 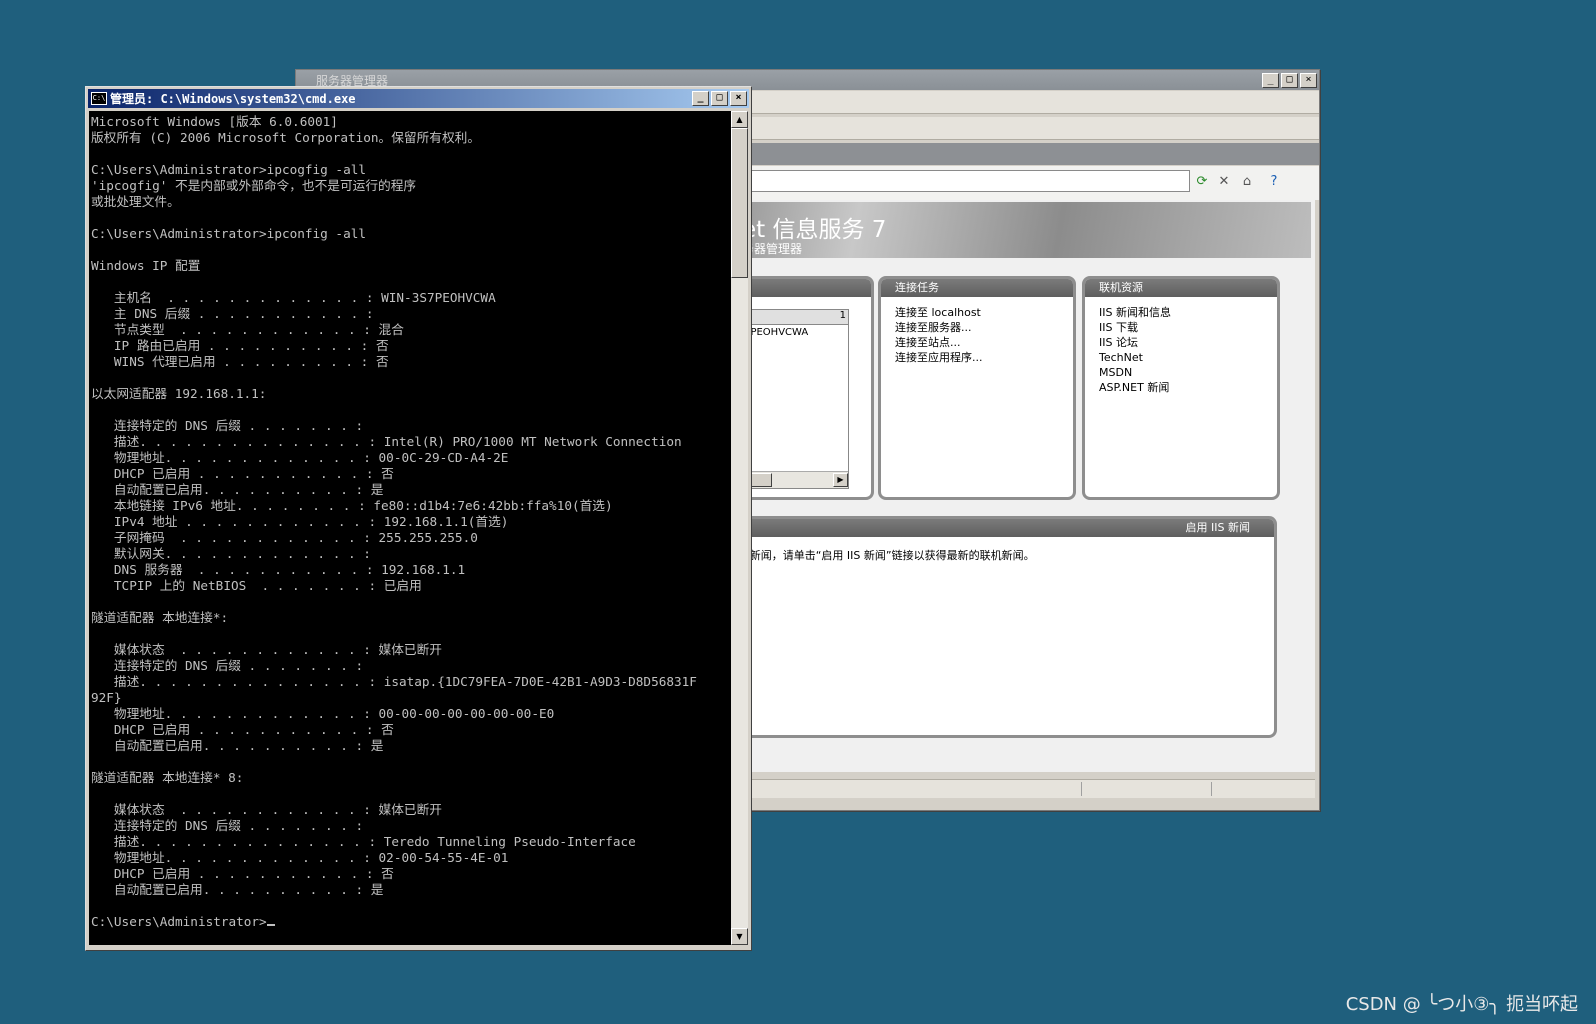 I want to click on resource-link-iis-download: IIS 下载, so click(x=1188, y=327).